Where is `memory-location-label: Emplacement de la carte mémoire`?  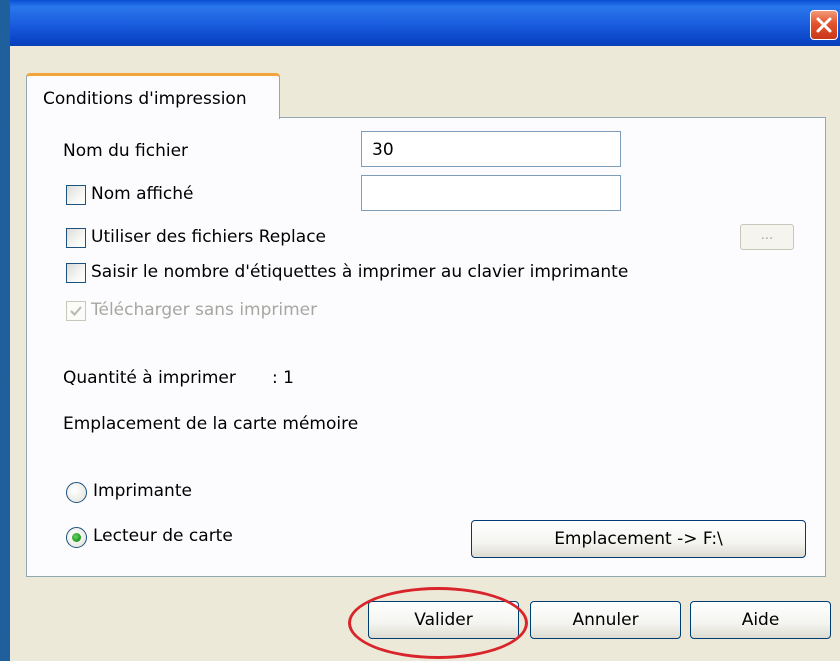
memory-location-label: Emplacement de la carte mémoire is located at coordinates (211, 424).